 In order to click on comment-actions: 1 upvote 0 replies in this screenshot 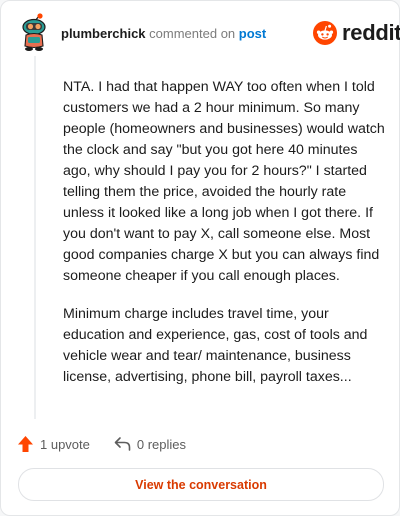, I will do `click(101, 444)`.